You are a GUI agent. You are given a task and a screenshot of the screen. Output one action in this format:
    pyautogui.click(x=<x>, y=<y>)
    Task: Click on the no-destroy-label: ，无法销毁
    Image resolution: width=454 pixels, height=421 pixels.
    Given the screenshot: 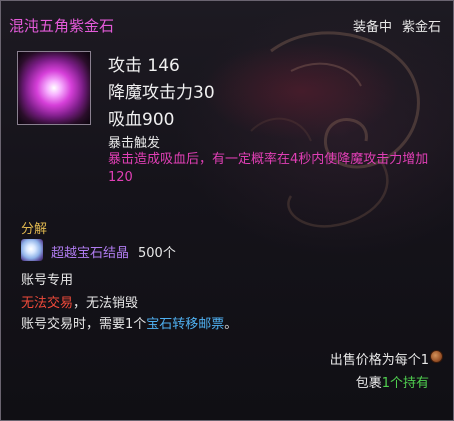 What is the action you would take?
    pyautogui.click(x=106, y=303)
    